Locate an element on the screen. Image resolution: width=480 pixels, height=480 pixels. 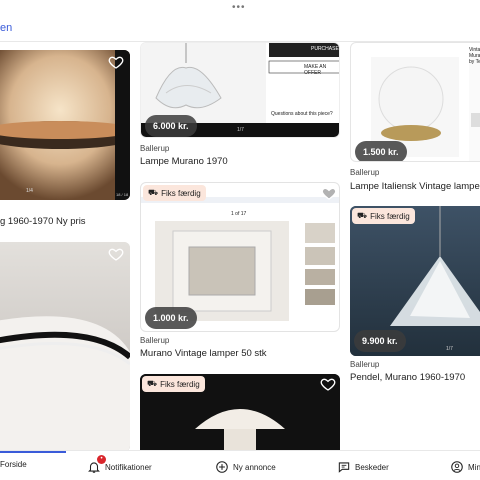
nav-messages: Beskeder is located at coordinates (363, 467).